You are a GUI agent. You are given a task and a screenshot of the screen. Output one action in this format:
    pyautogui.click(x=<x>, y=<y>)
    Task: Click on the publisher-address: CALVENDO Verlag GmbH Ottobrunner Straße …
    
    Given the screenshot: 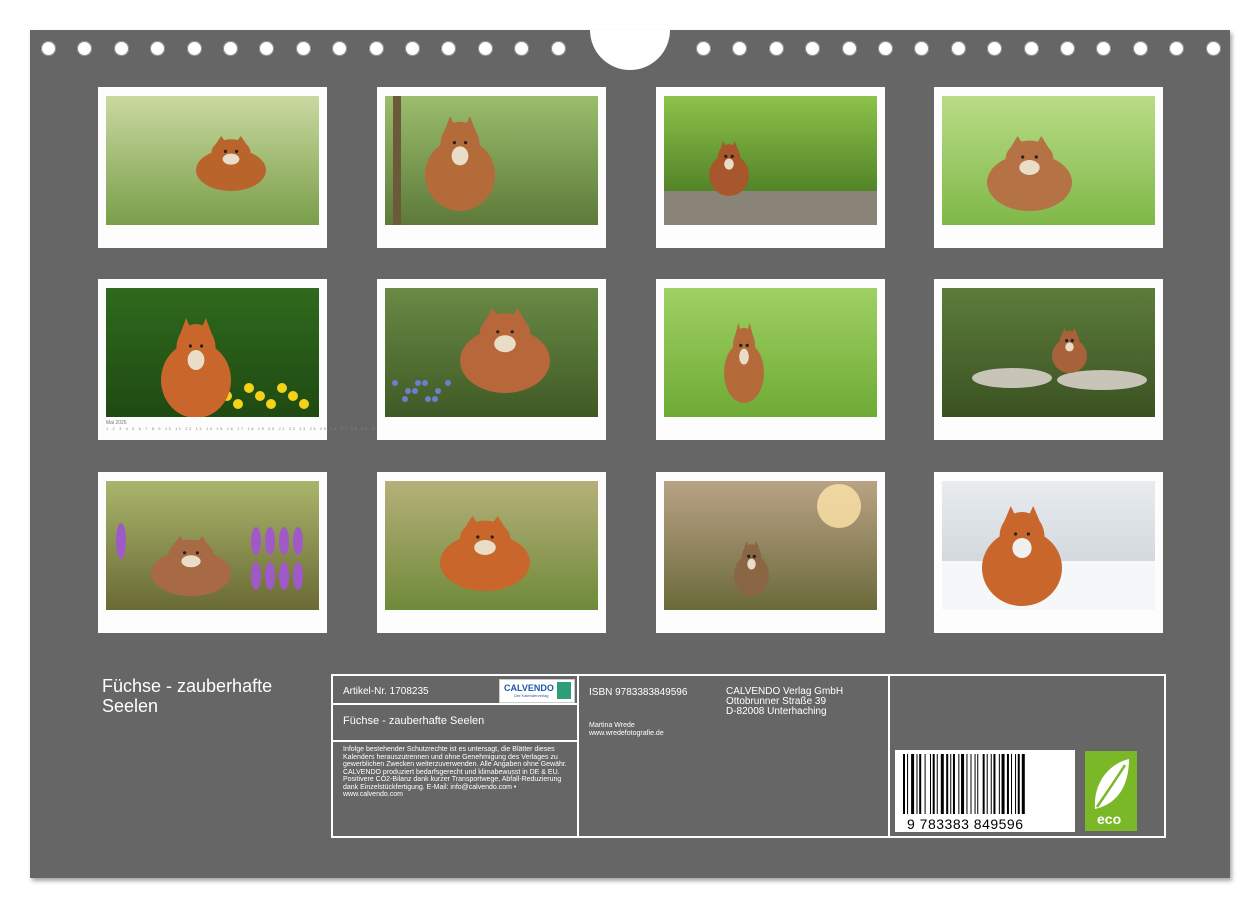 What is the action you would take?
    pyautogui.click(x=784, y=702)
    